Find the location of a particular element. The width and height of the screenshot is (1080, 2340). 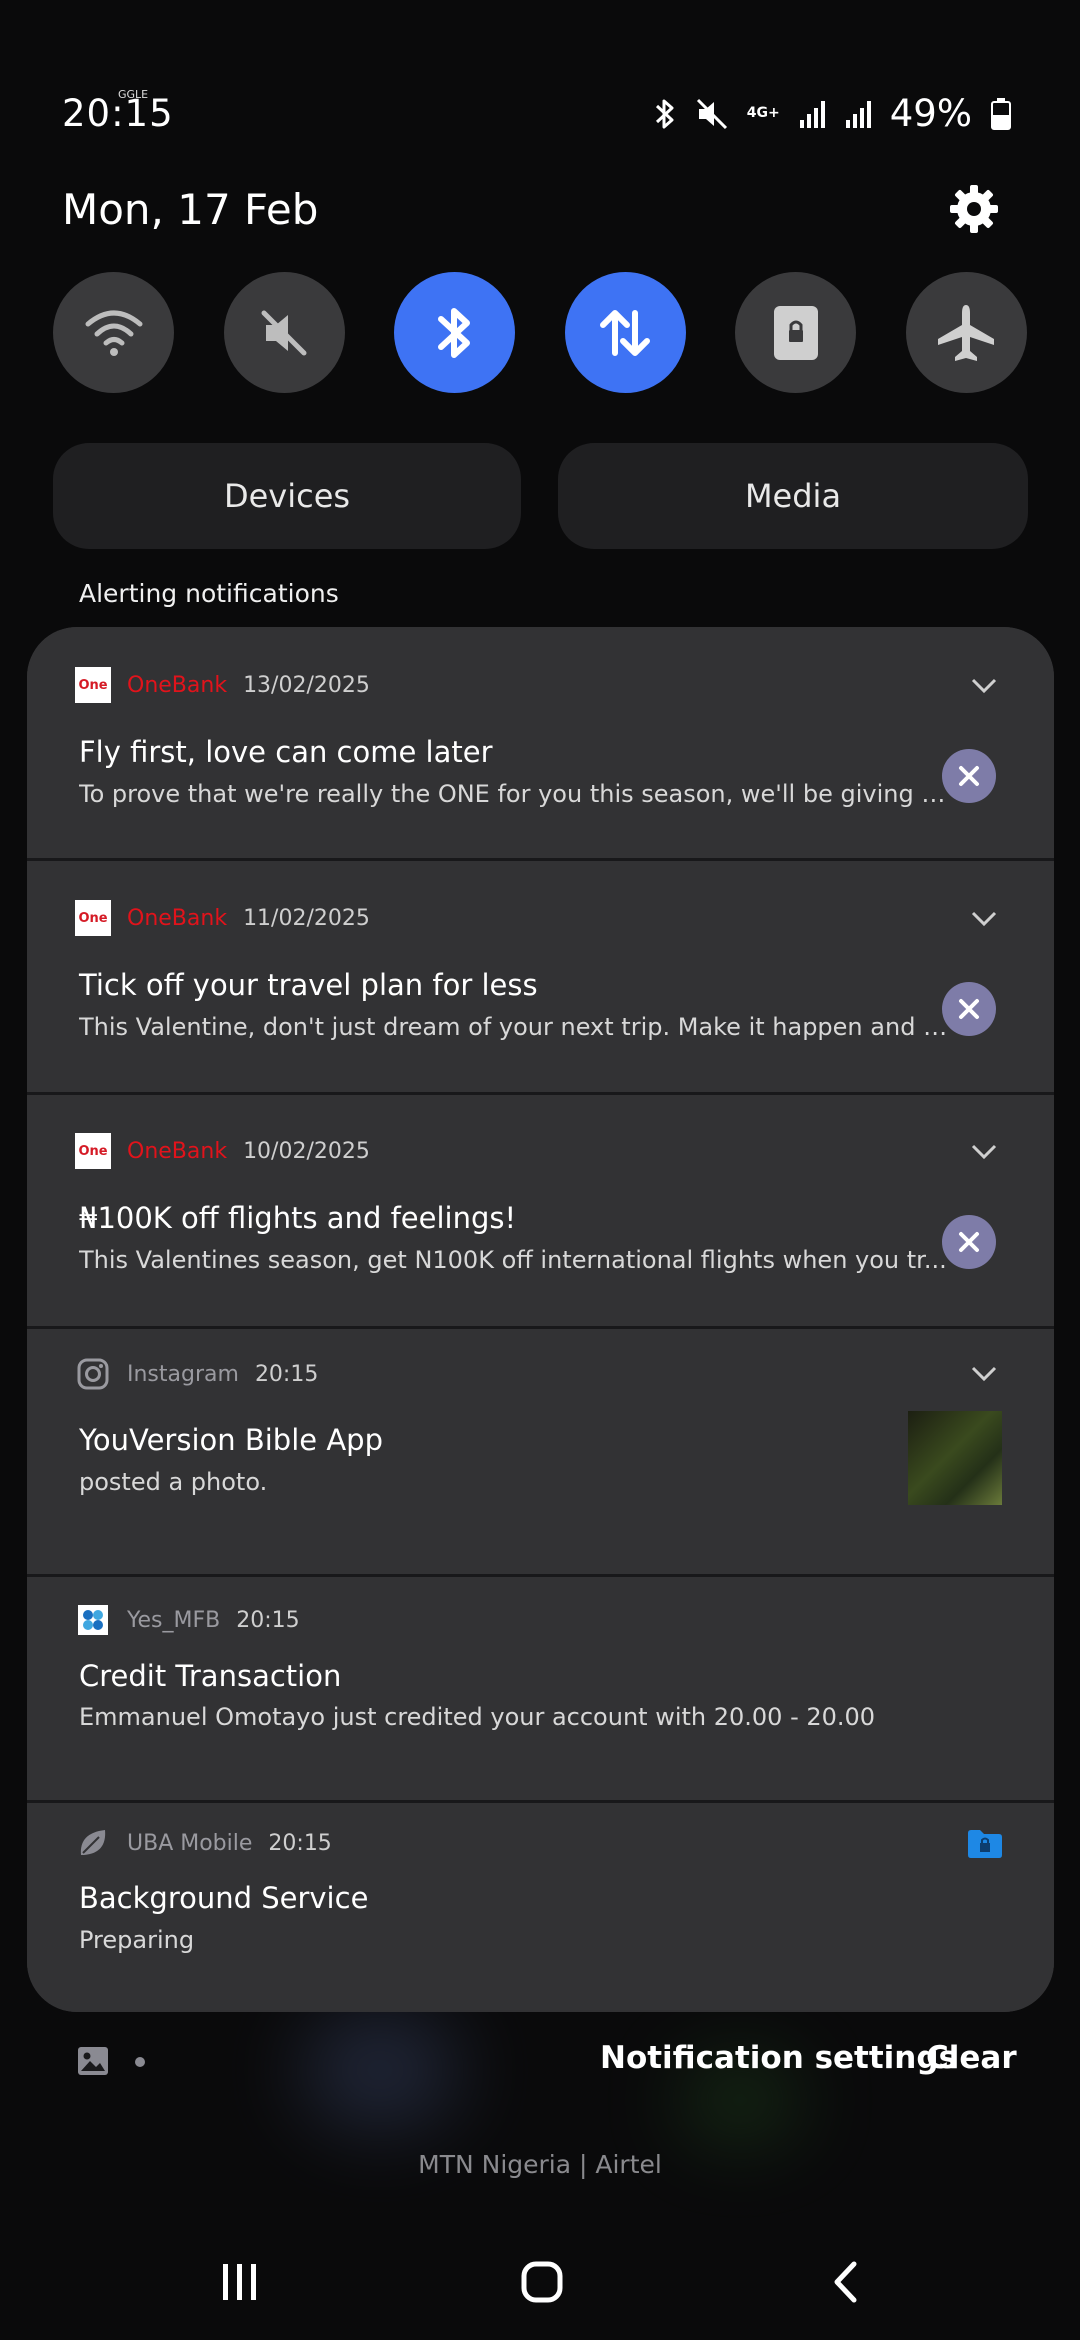

devices-label: Devices is located at coordinates (287, 496).